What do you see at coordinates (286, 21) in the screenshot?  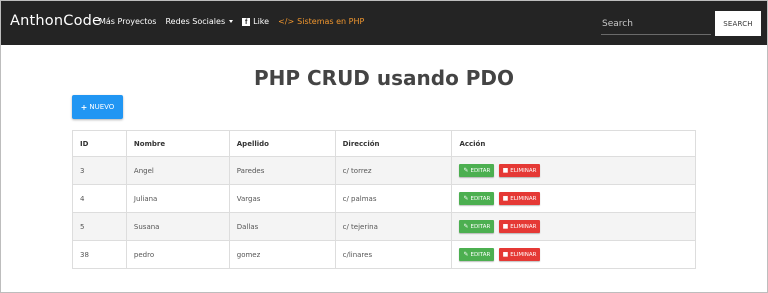 I see `code-icon: </>` at bounding box center [286, 21].